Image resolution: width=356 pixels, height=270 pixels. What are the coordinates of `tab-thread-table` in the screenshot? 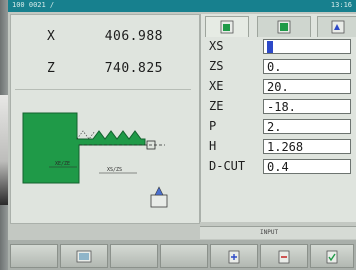 It's located at (284, 26).